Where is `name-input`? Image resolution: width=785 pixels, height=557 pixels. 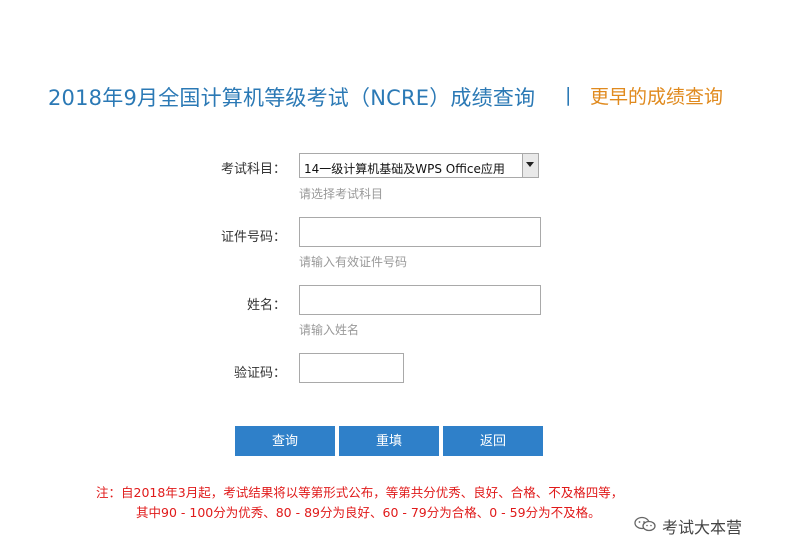
name-input is located at coordinates (420, 300).